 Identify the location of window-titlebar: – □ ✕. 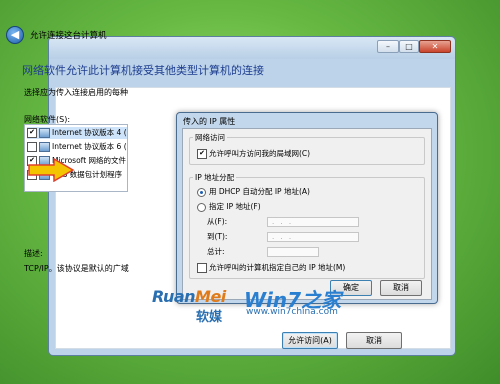
(252, 48).